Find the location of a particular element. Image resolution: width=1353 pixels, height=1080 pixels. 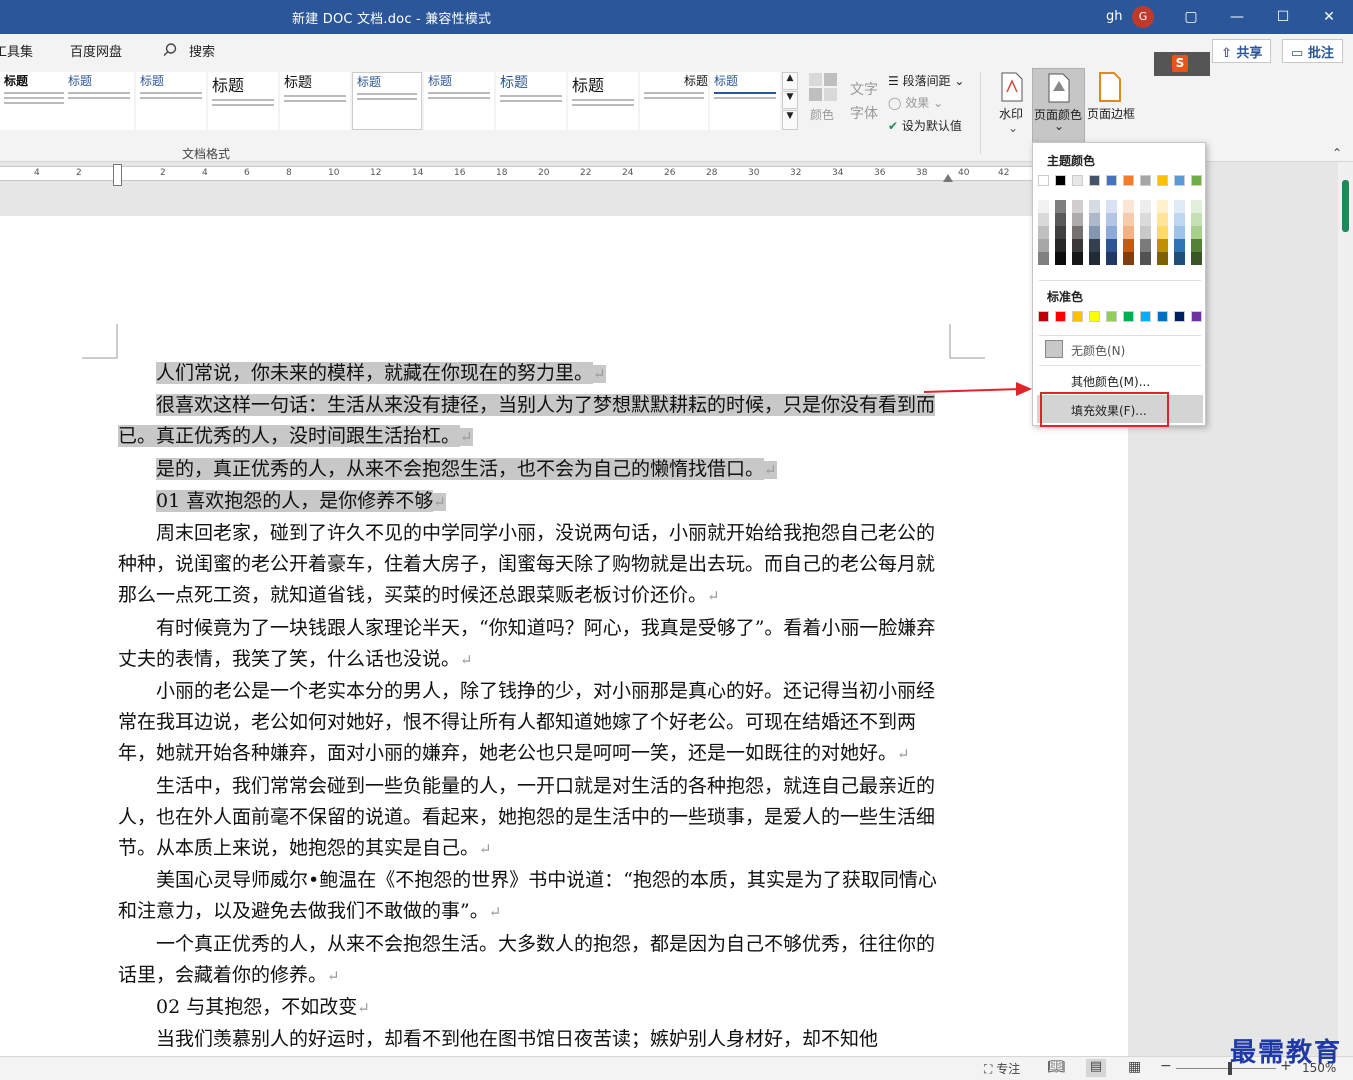

indent-marker-icon is located at coordinates (117, 175).